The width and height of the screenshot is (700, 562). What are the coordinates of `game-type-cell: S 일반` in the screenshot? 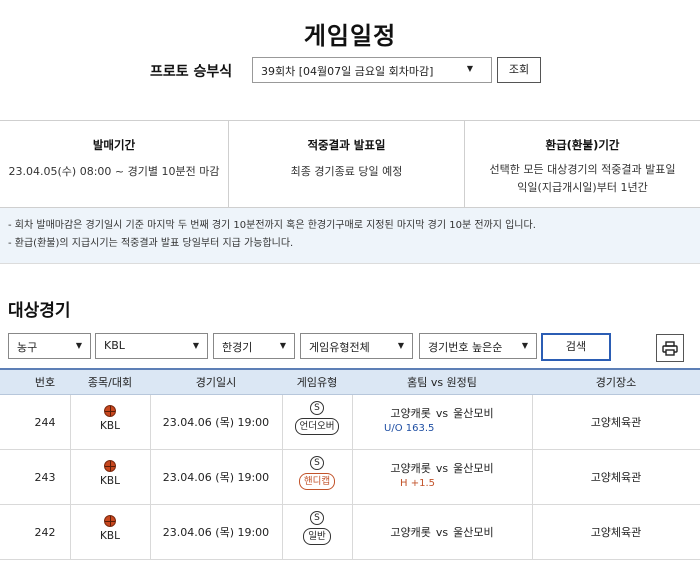 It's located at (317, 532).